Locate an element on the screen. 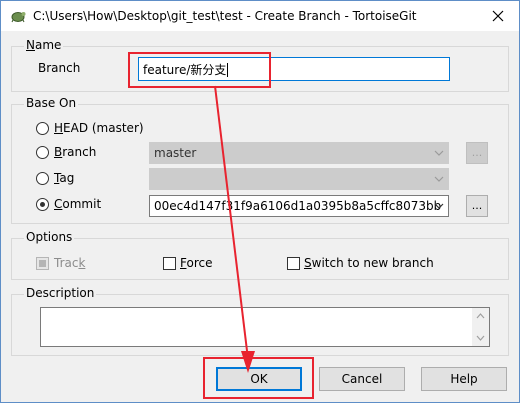  branch-radio is located at coordinates (42, 152).